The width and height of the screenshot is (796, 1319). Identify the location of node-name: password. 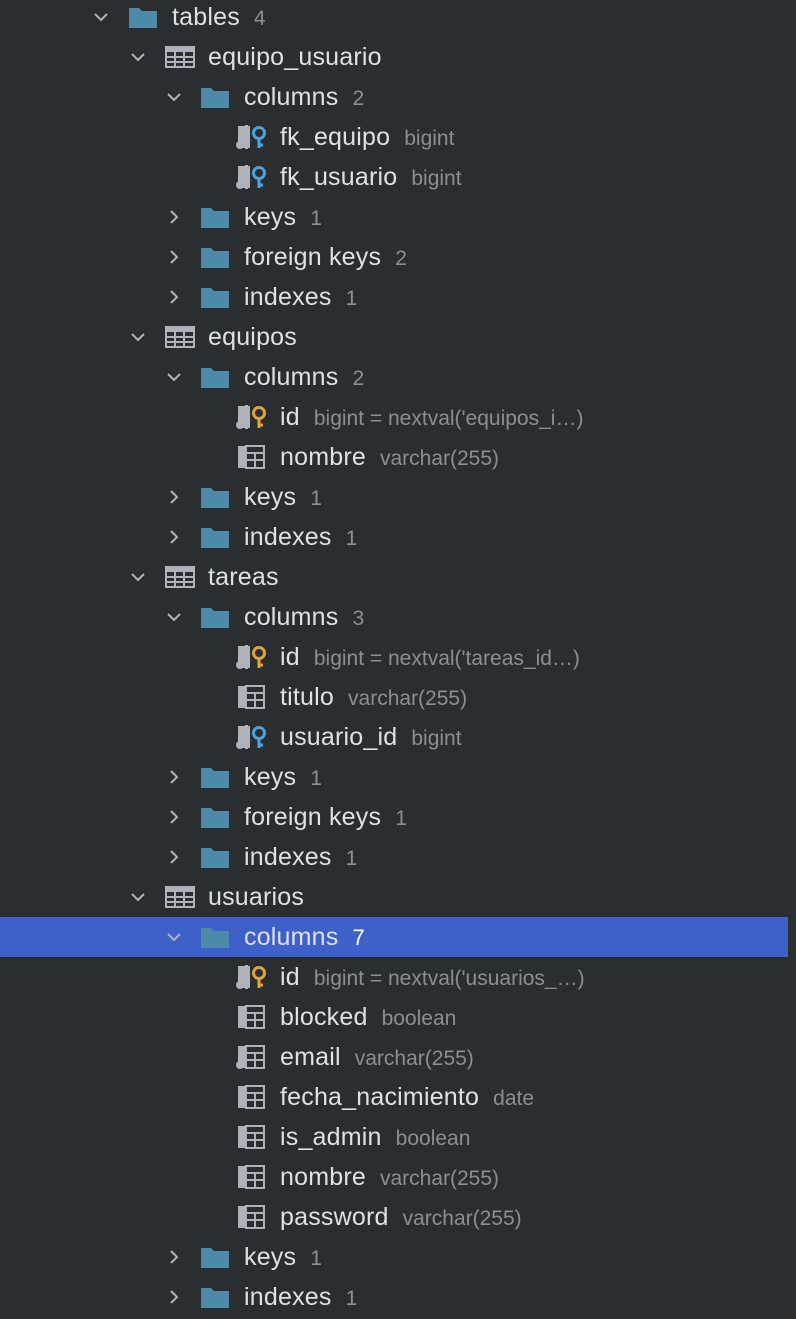
(334, 1217).